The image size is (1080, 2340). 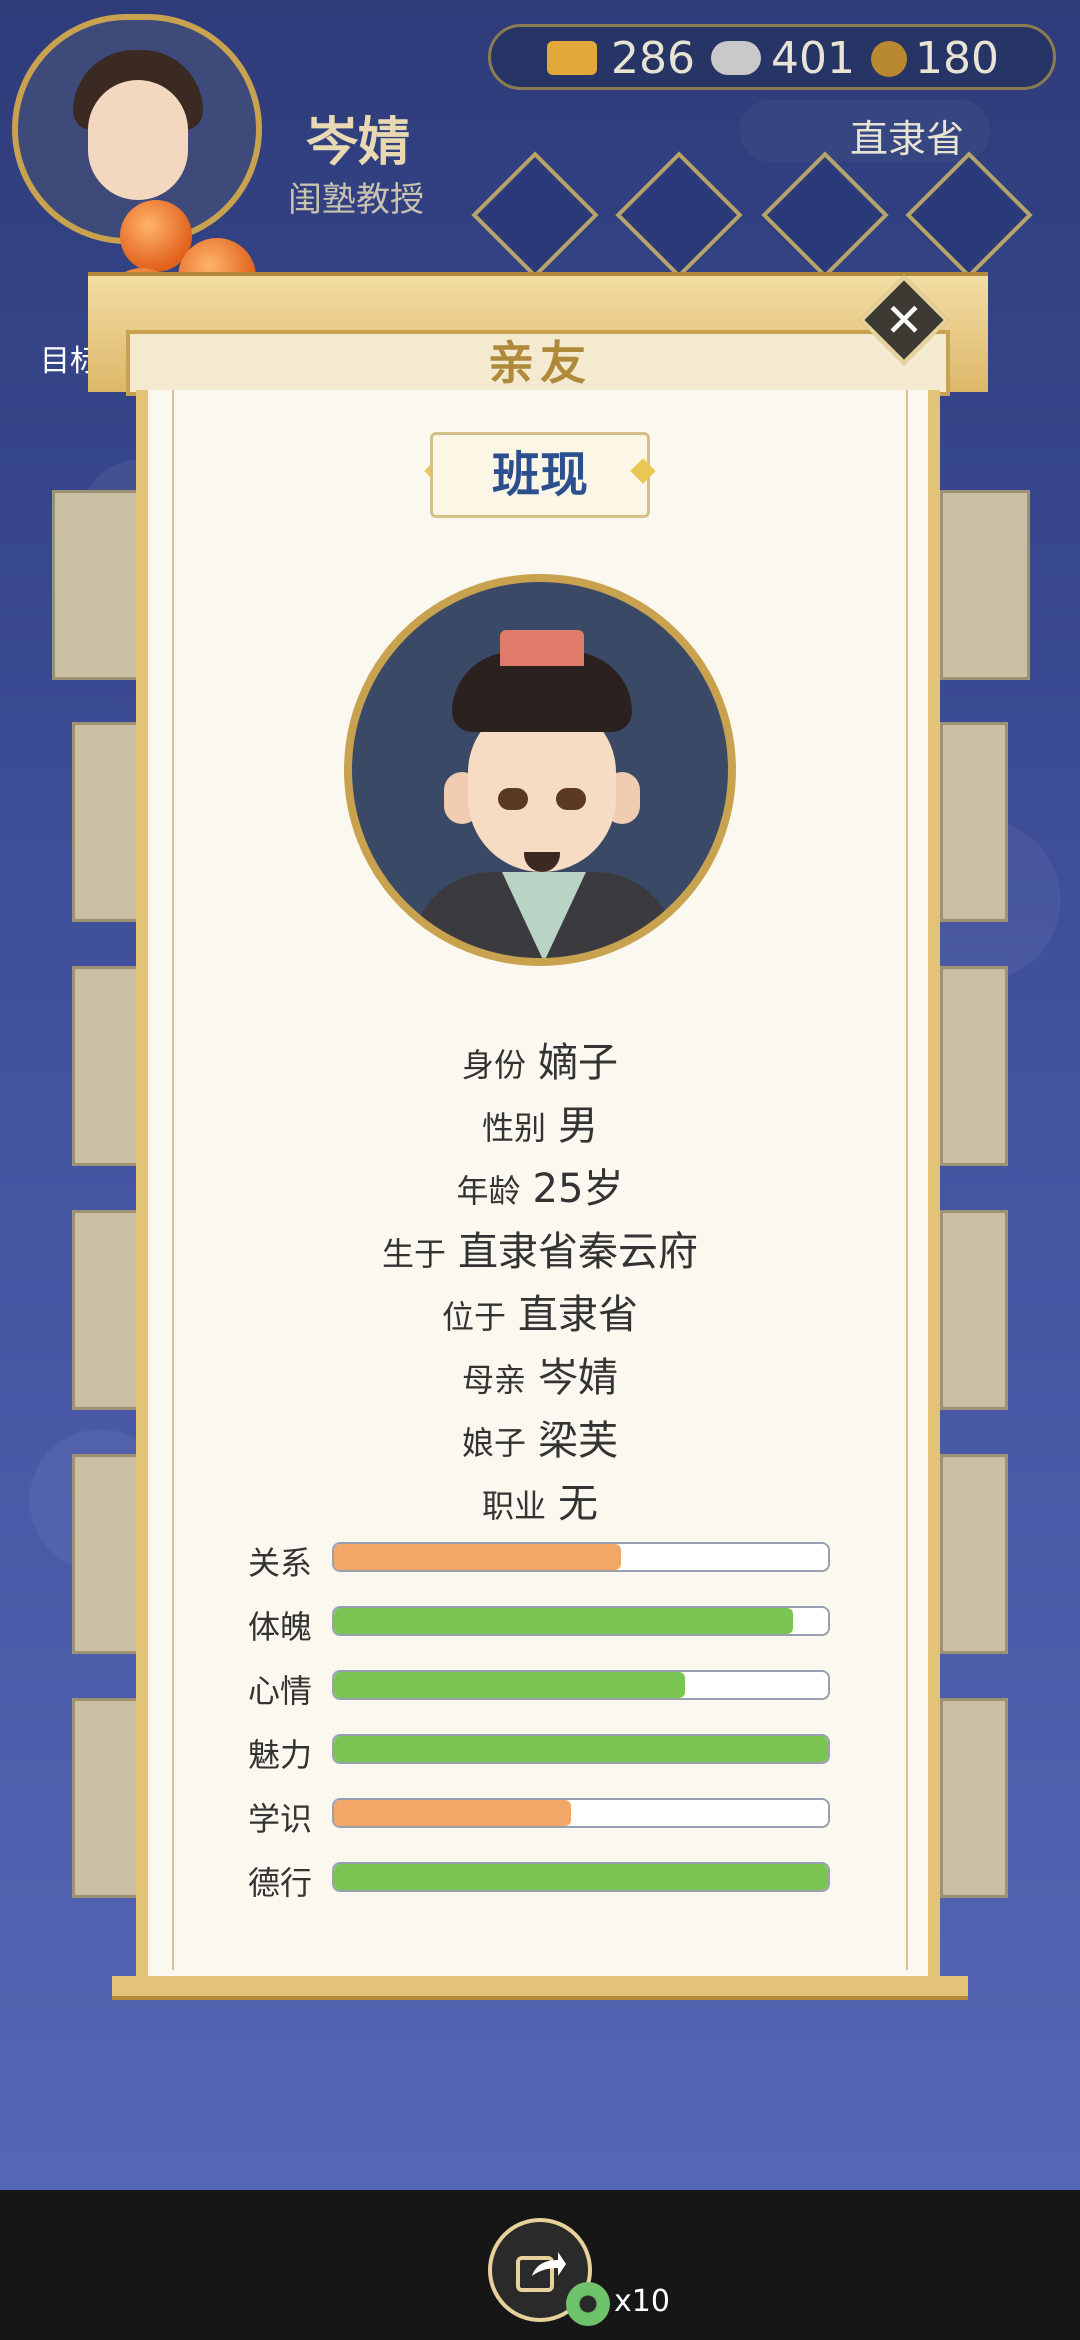 I want to click on player-name: 岑婧, so click(x=358, y=143).